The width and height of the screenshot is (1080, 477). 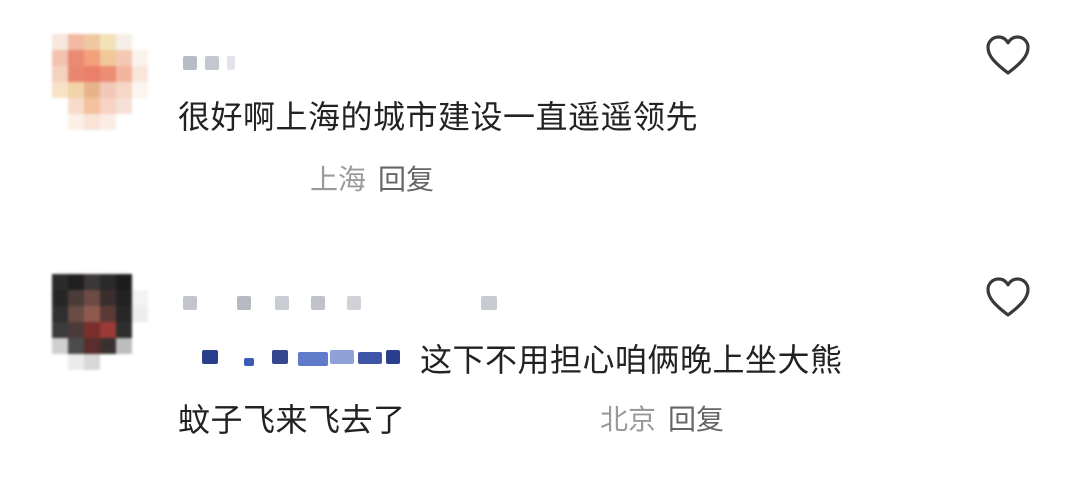 What do you see at coordinates (628, 419) in the screenshot?
I see `location-label: 北京` at bounding box center [628, 419].